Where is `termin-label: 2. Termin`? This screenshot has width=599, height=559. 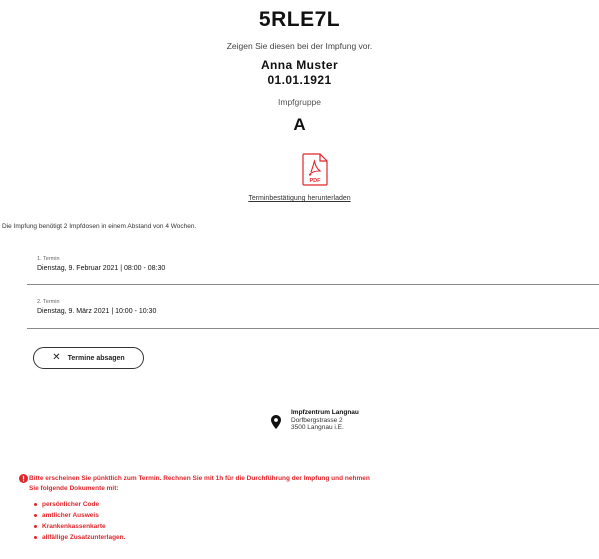
termin-label: 2. Termin is located at coordinates (48, 302).